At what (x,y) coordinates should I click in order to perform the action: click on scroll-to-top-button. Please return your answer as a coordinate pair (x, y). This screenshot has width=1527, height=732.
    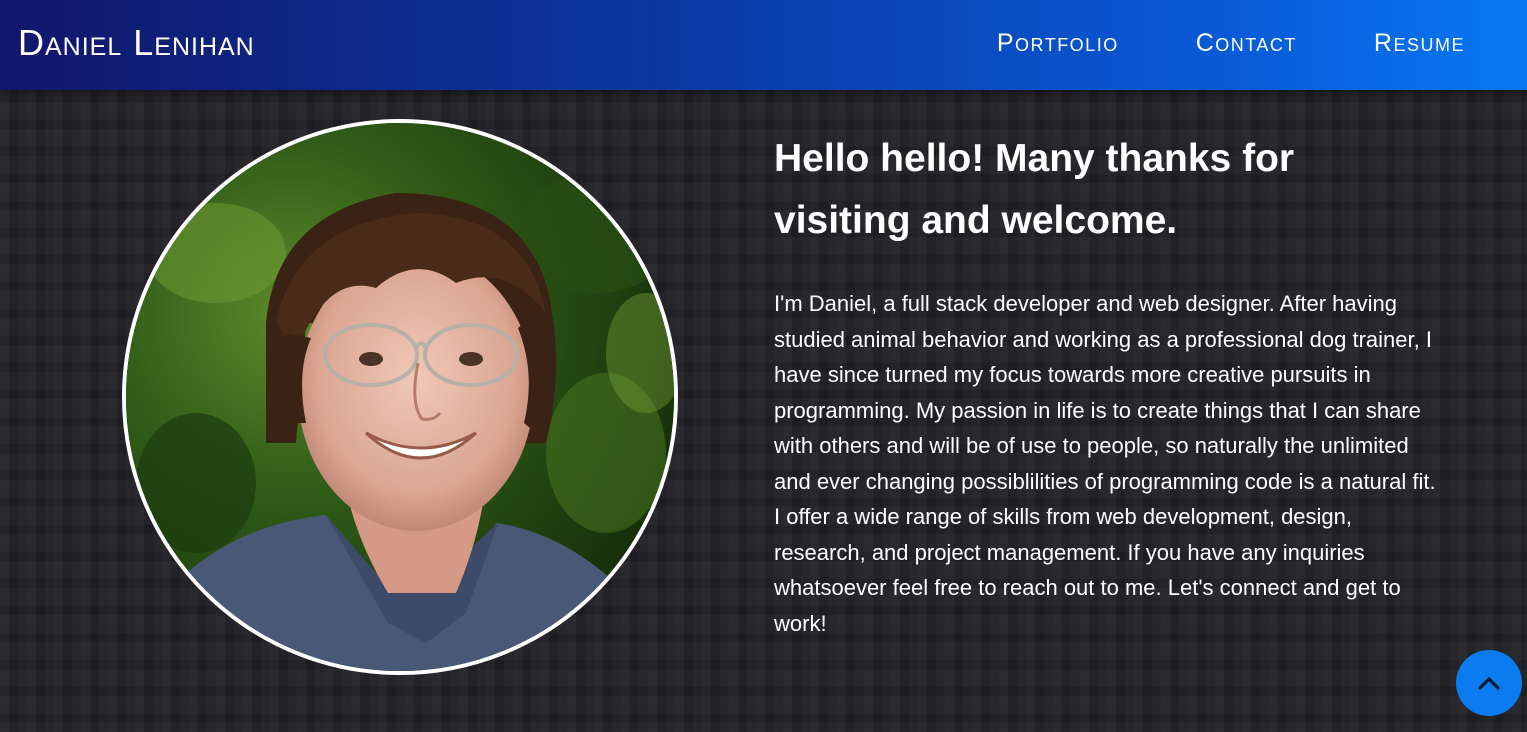
    Looking at the image, I should click on (1489, 683).